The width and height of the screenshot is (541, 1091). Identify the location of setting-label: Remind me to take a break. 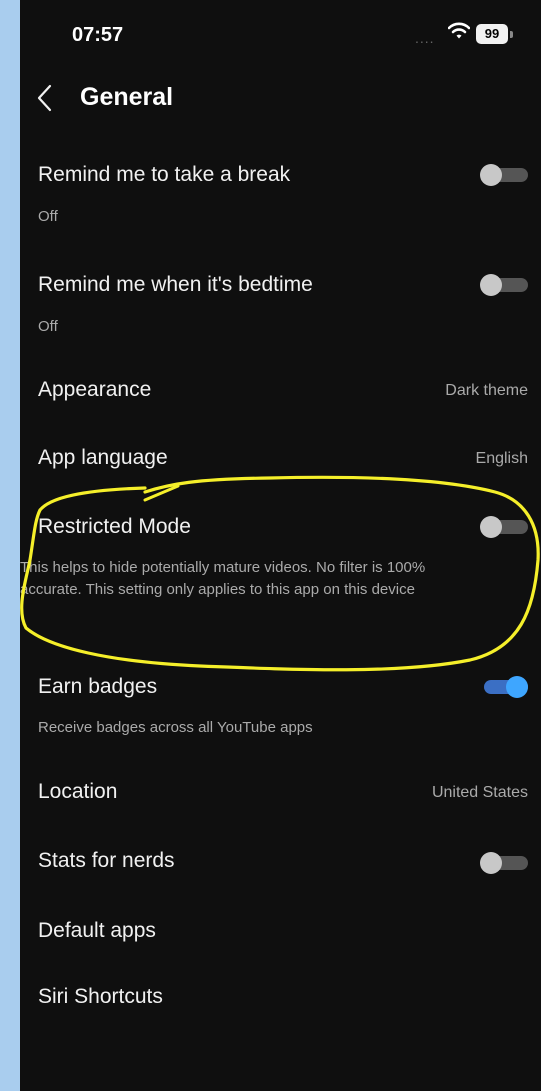
(164, 174).